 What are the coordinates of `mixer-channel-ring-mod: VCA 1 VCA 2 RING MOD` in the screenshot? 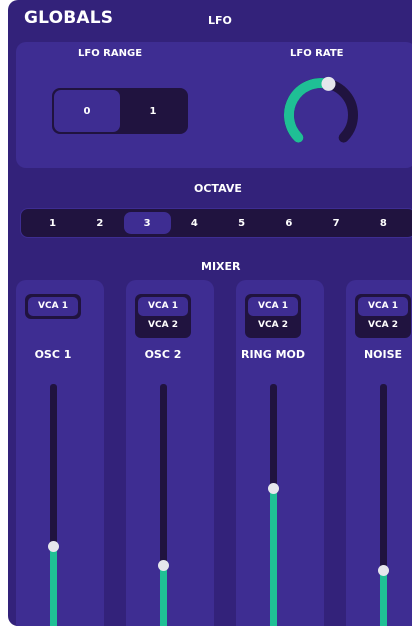 It's located at (280, 453).